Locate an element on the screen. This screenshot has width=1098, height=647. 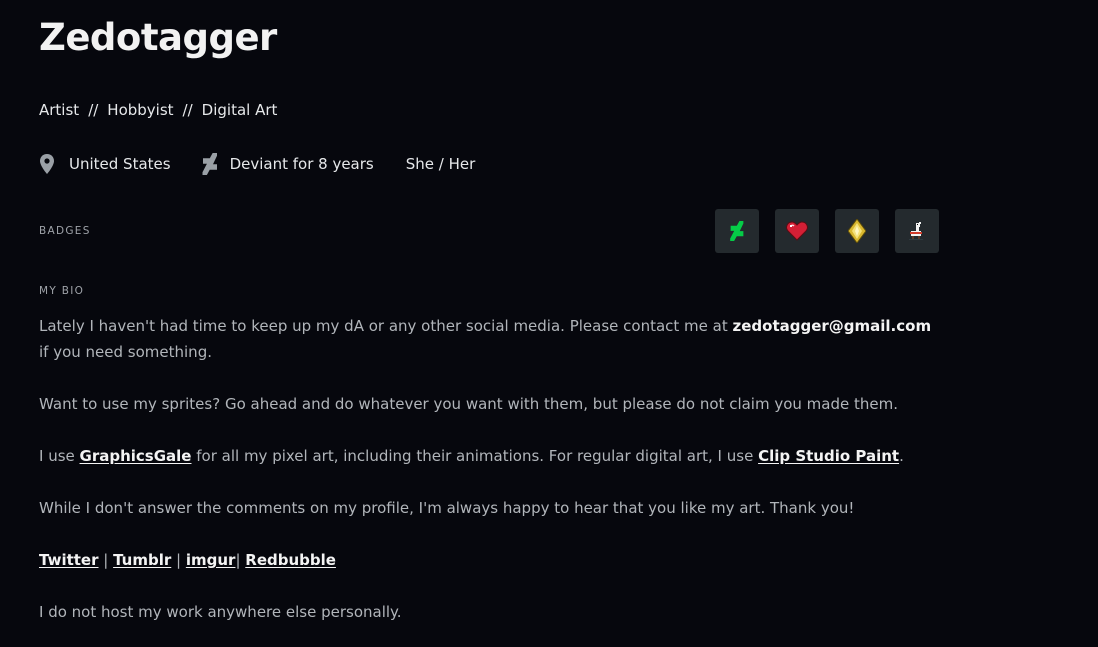
profile-tags: Artist // Hobbyist // Digital Art is located at coordinates (158, 110).